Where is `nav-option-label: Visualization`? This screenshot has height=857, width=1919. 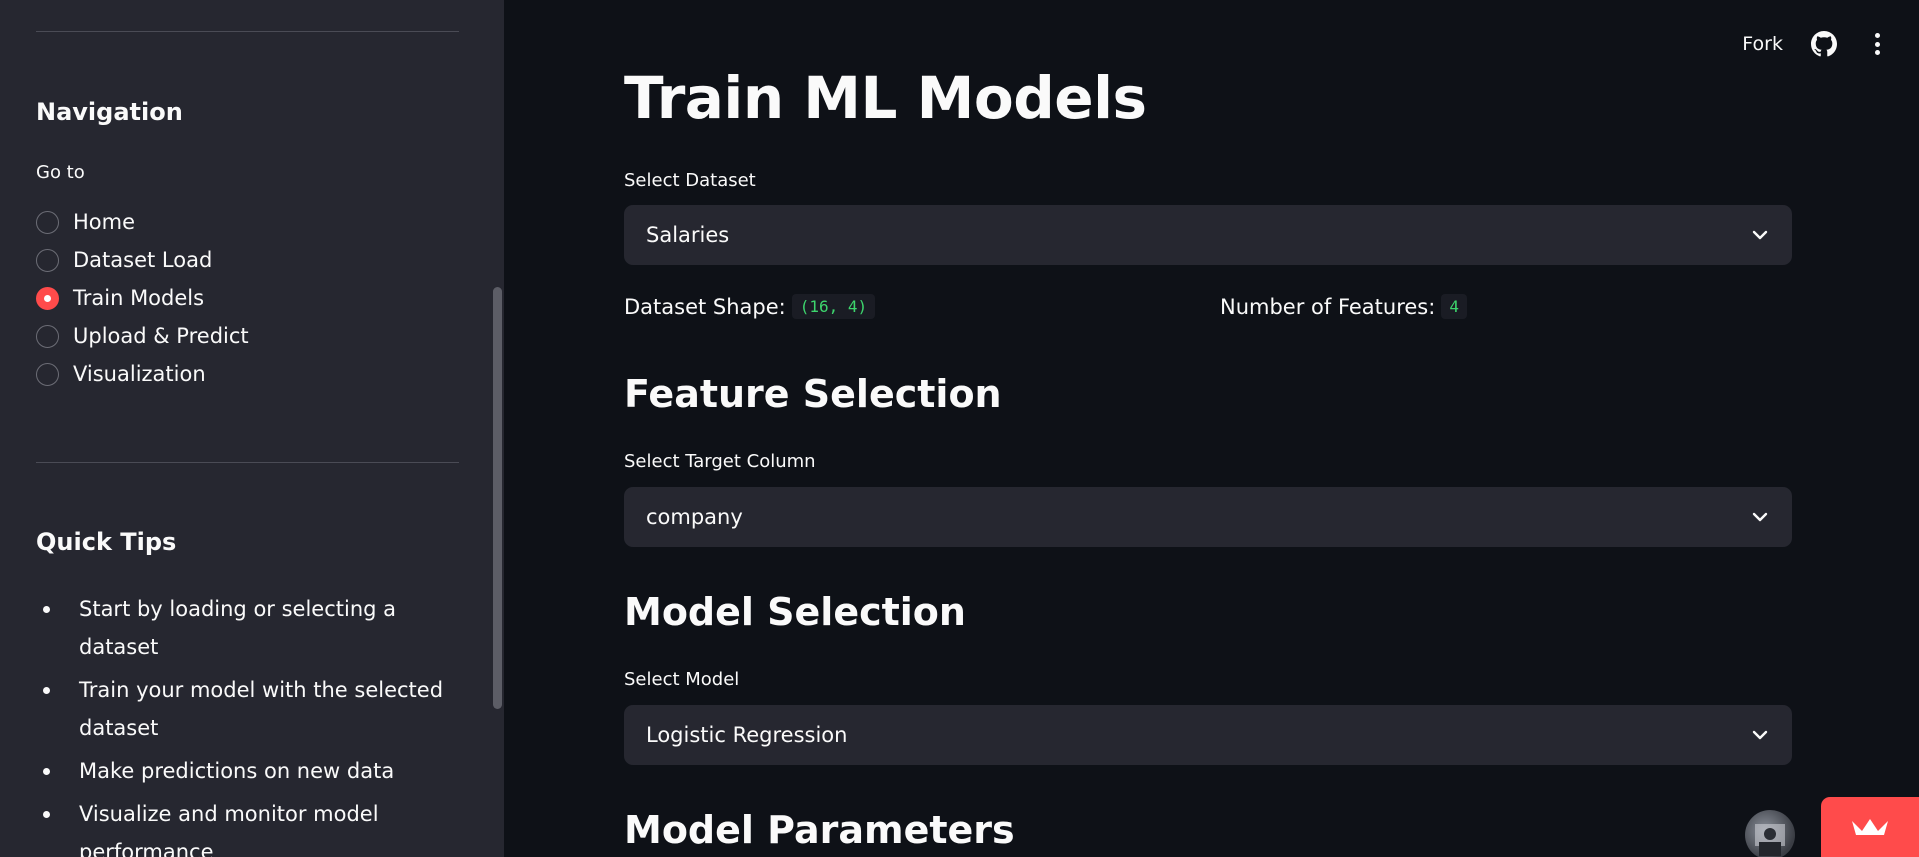
nav-option-label: Visualization is located at coordinates (139, 374).